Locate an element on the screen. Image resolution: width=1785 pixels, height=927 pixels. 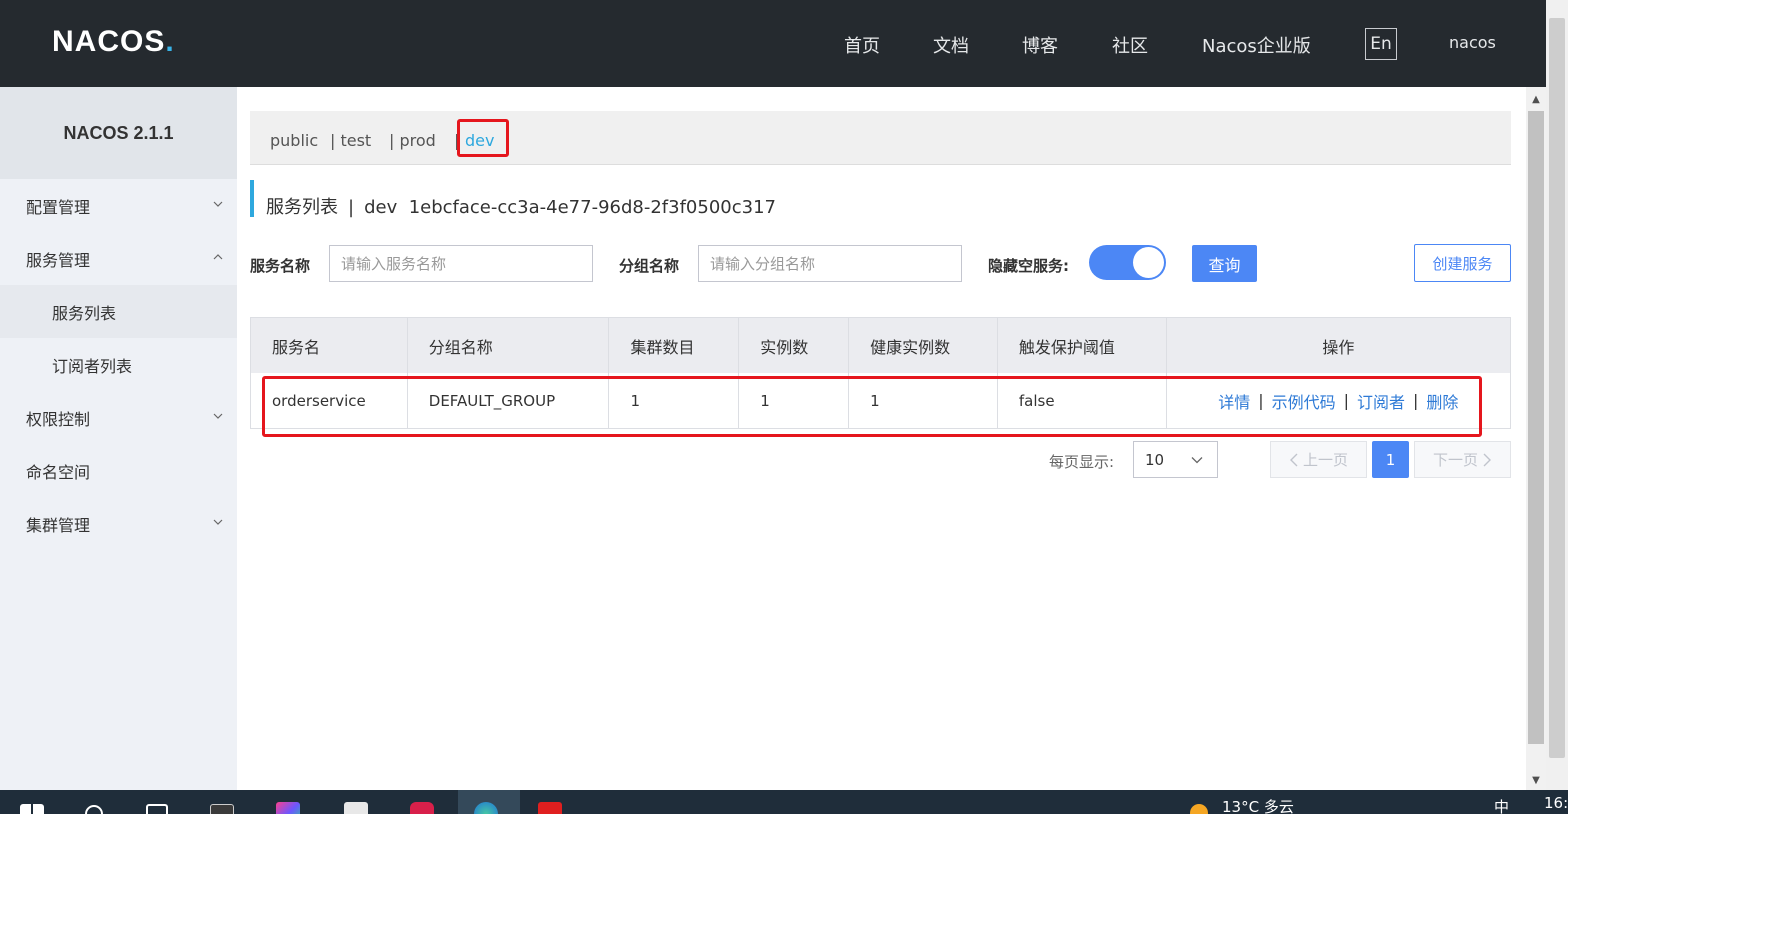
namespace-bar: public | test | prod | dev is located at coordinates (880, 138).